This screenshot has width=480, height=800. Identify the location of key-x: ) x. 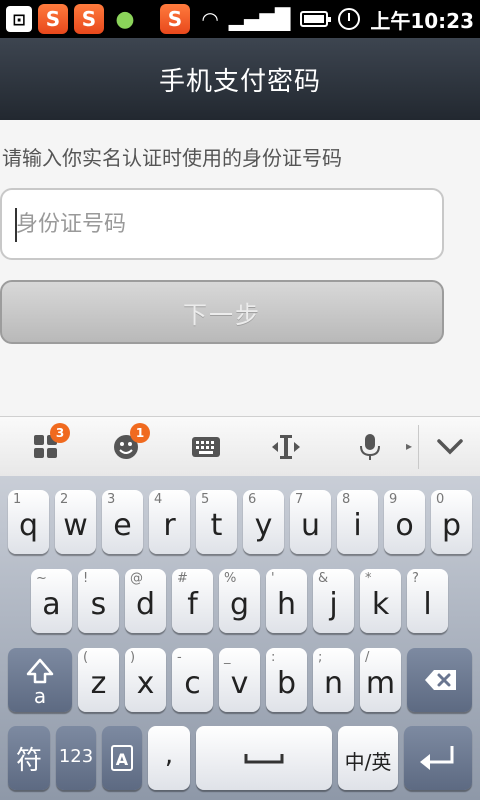
(145, 680).